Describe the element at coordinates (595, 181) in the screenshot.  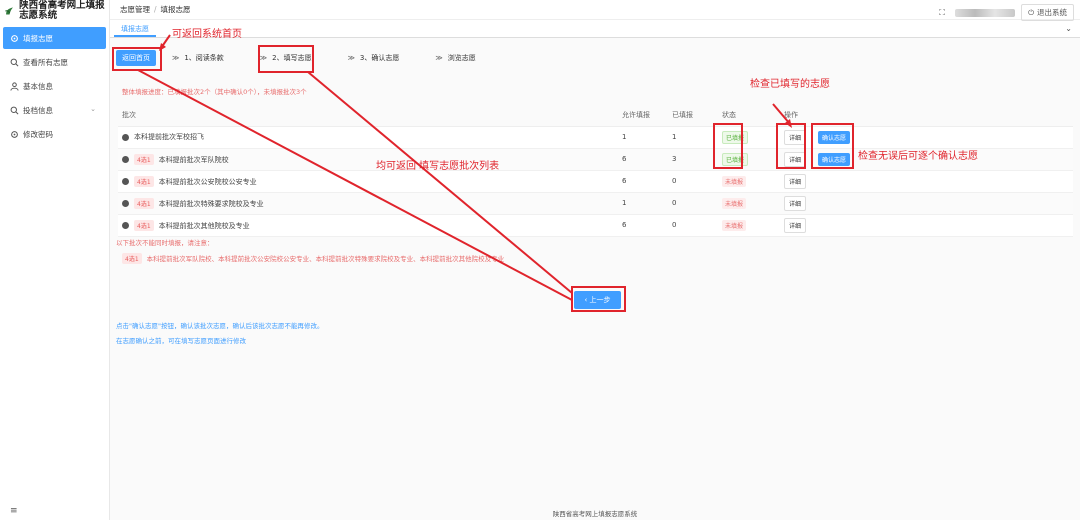
I see `table-row: 4选1 本科提前批次公安院校公安专业 6 0 未填报 详细` at that location.